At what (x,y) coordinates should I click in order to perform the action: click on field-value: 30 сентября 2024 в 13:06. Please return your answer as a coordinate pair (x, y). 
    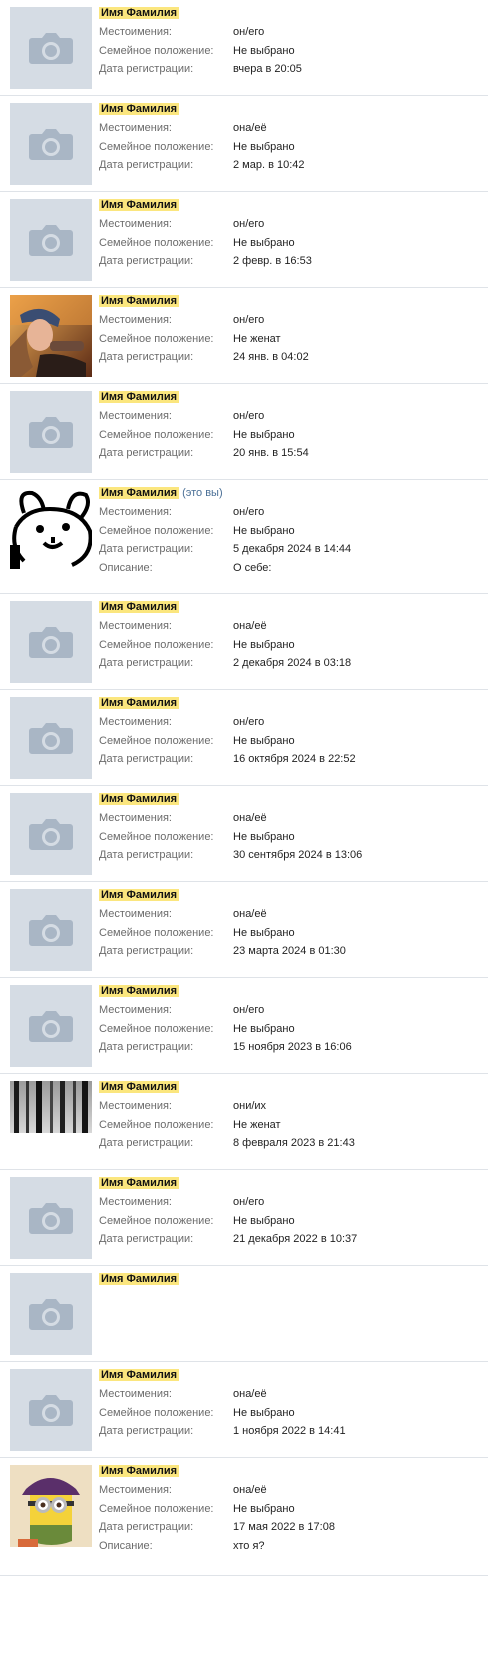
    Looking at the image, I should click on (298, 855).